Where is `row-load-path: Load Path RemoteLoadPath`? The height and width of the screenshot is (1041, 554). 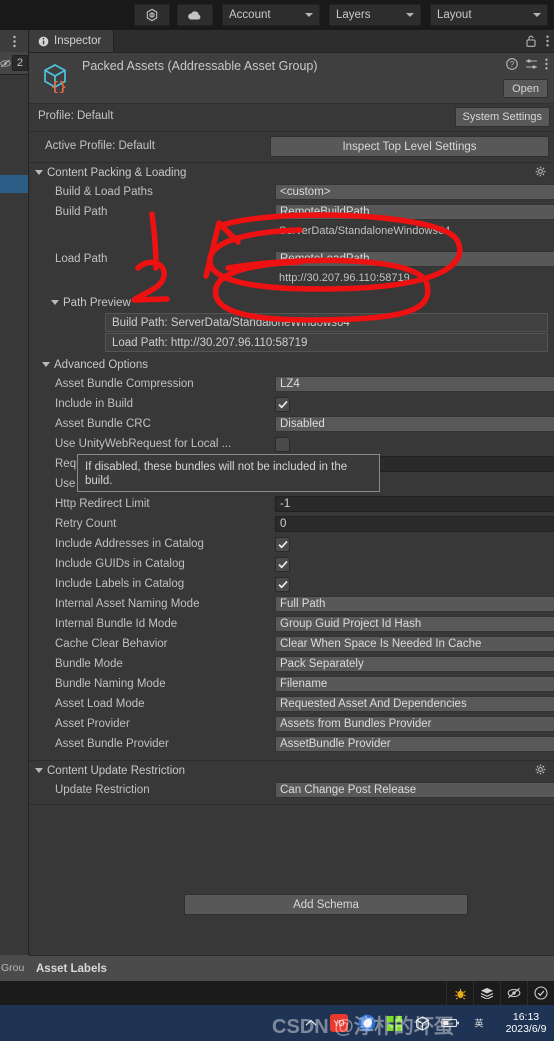
row-load-path: Load Path RemoteLoadPath is located at coordinates (291, 259).